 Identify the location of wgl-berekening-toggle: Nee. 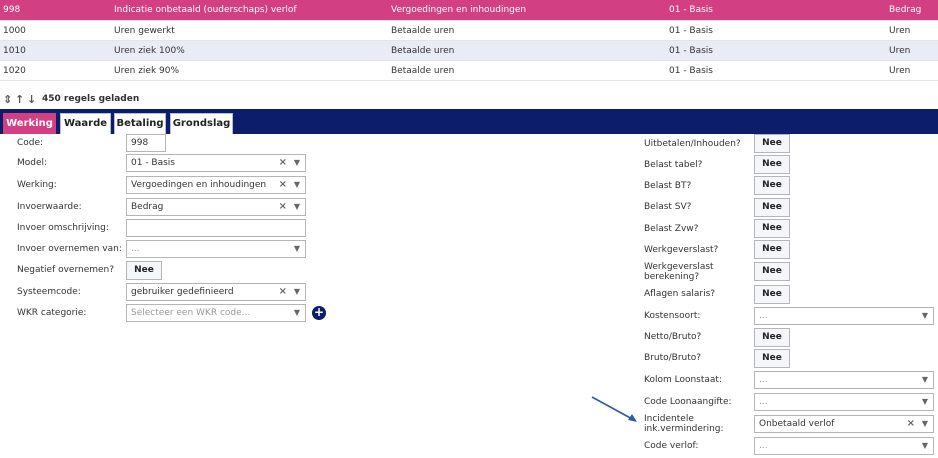
(772, 271).